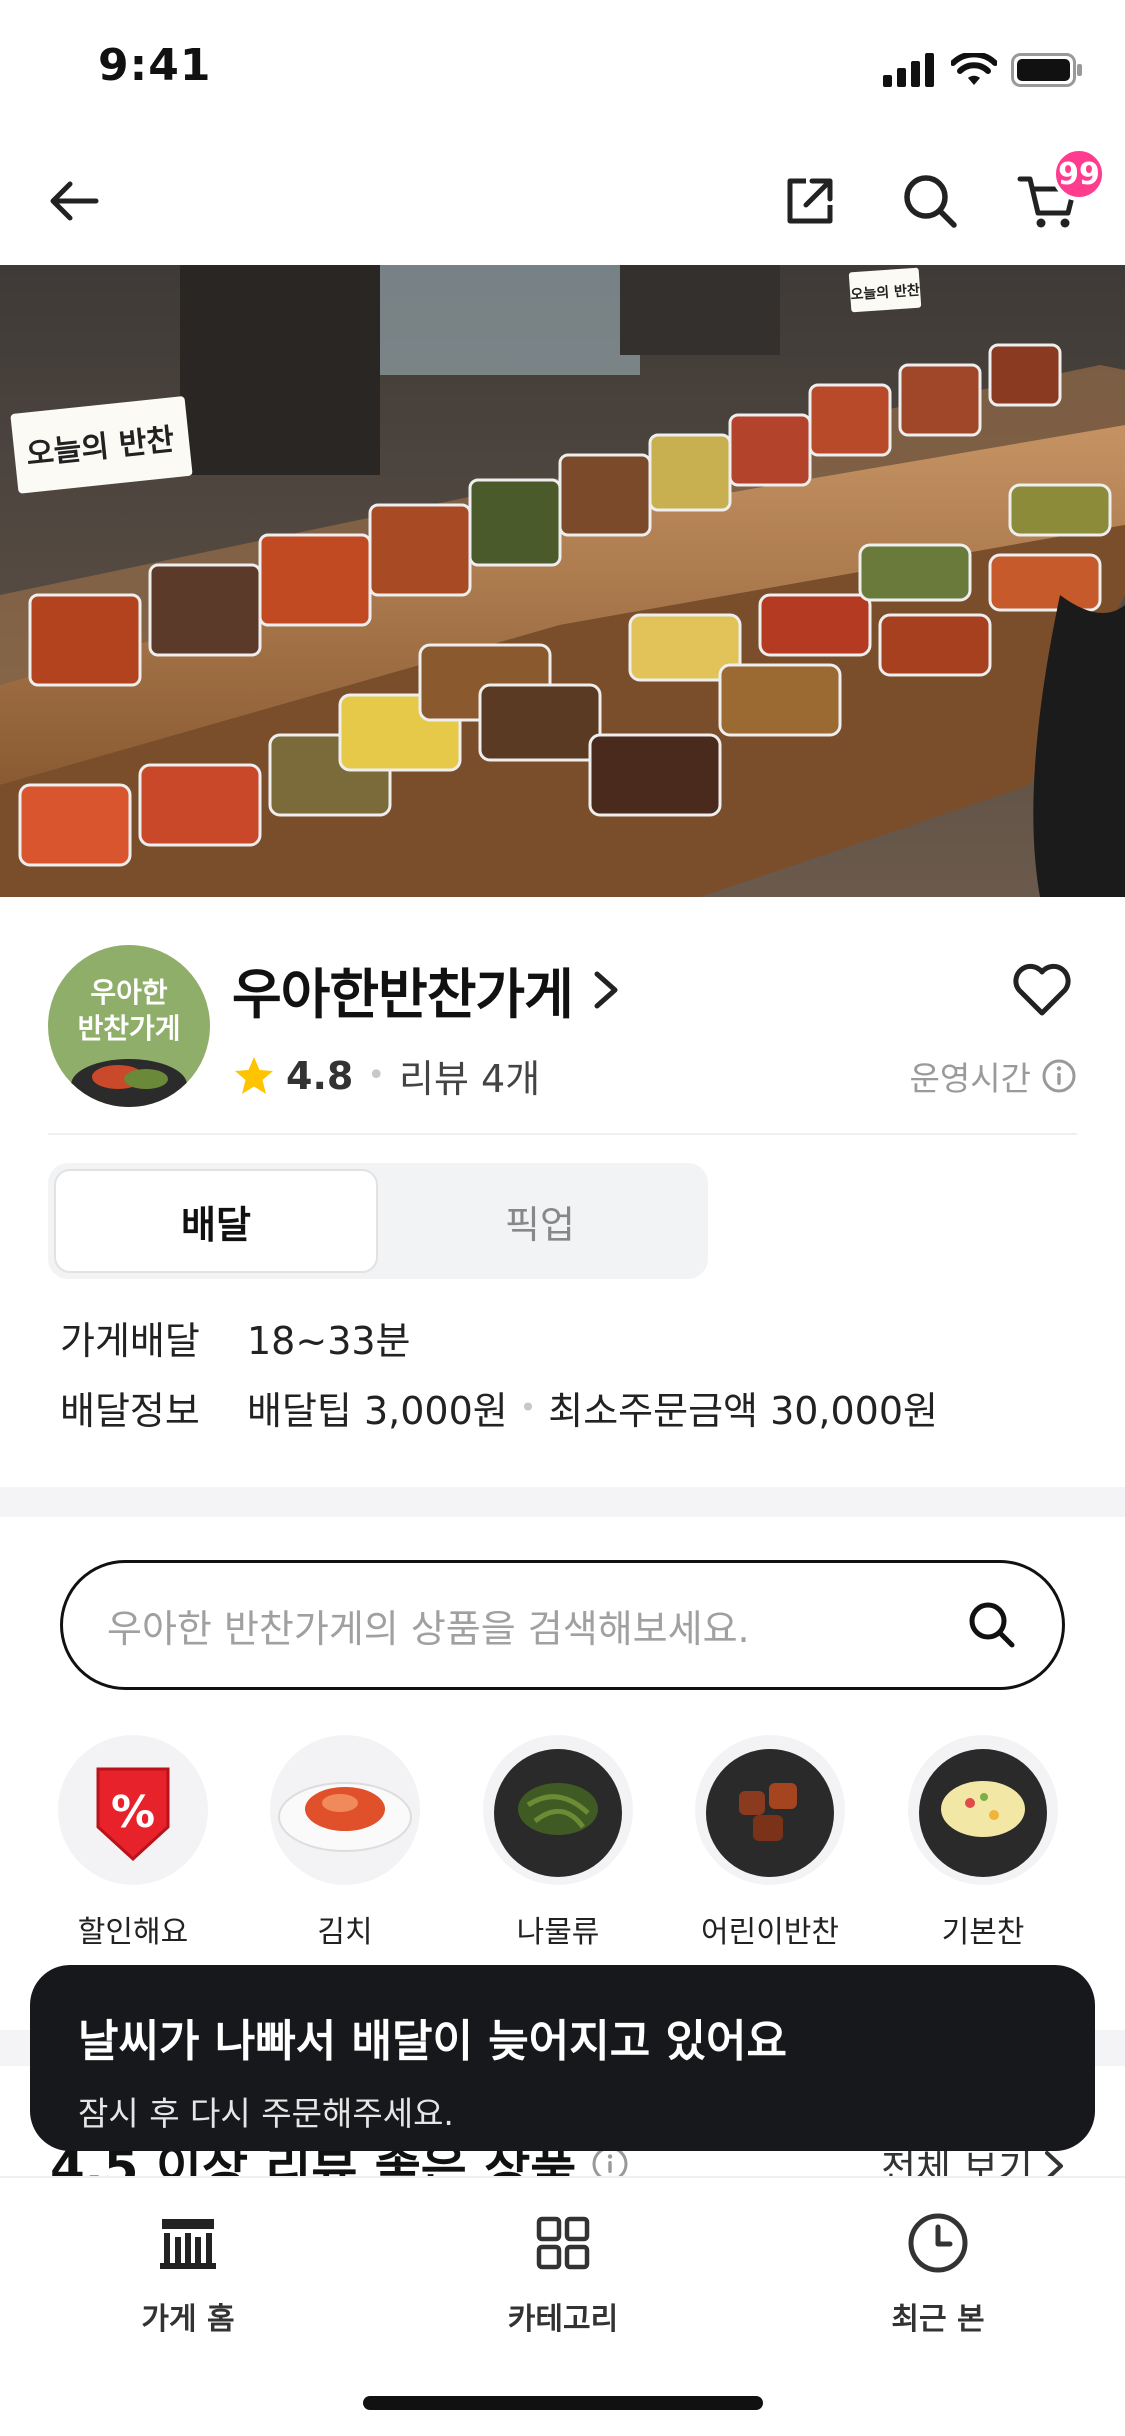  What do you see at coordinates (974, 69) in the screenshot?
I see `wifi-icon` at bounding box center [974, 69].